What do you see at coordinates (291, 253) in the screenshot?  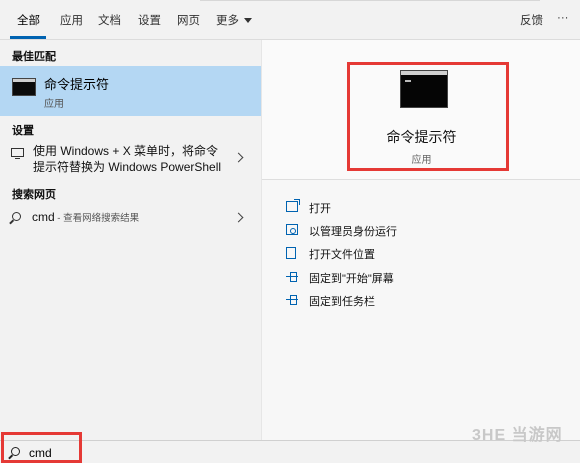 I see `file-location-icon` at bounding box center [291, 253].